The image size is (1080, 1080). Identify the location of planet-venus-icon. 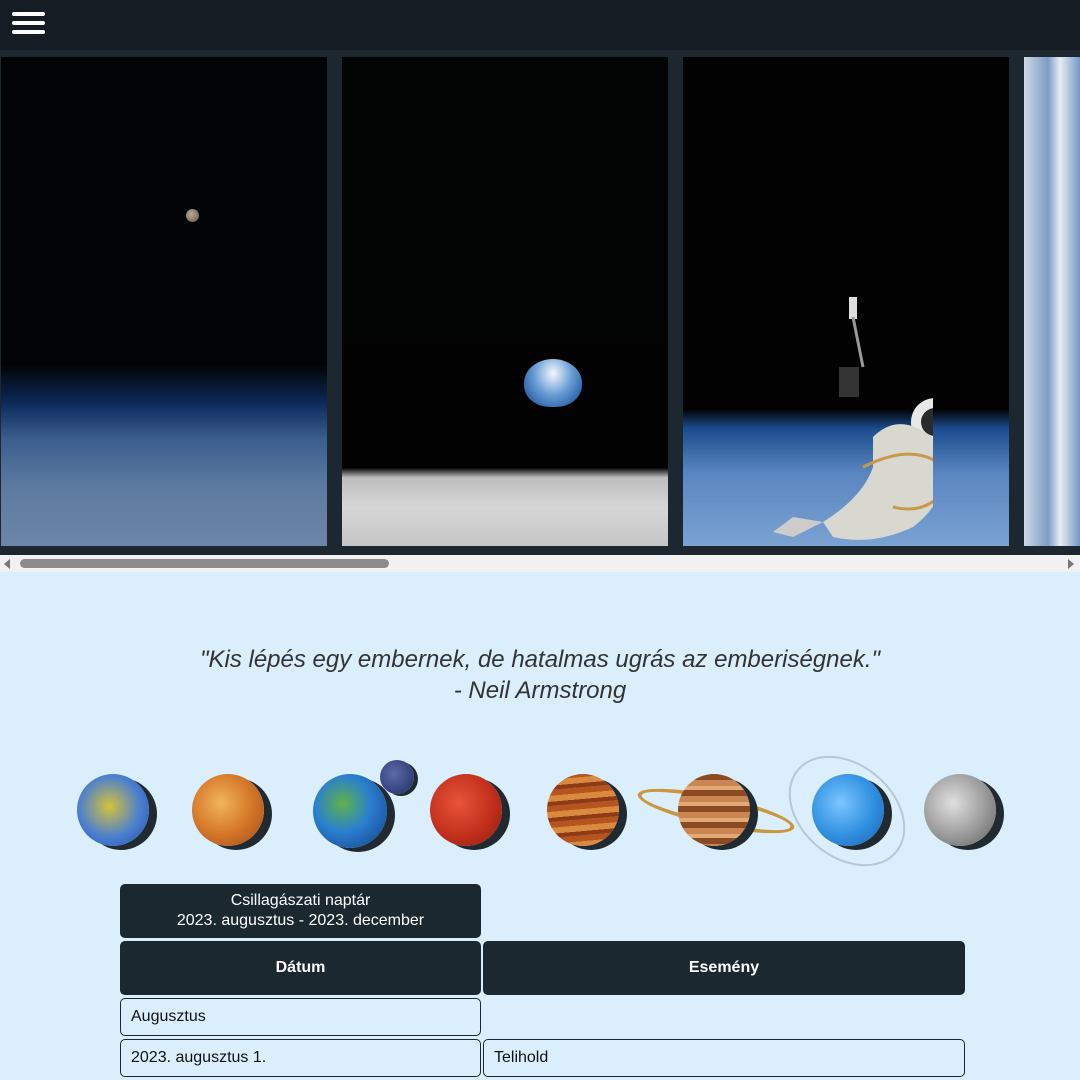
(228, 810).